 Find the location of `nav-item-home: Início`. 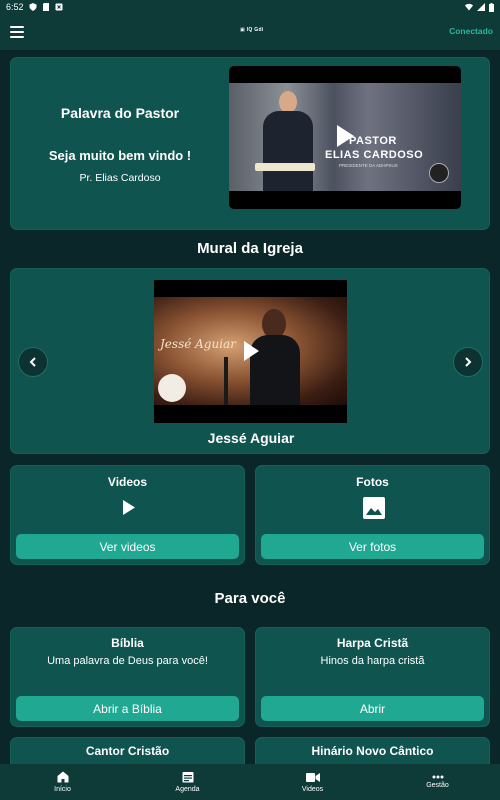

nav-item-home: Início is located at coordinates (62, 782).